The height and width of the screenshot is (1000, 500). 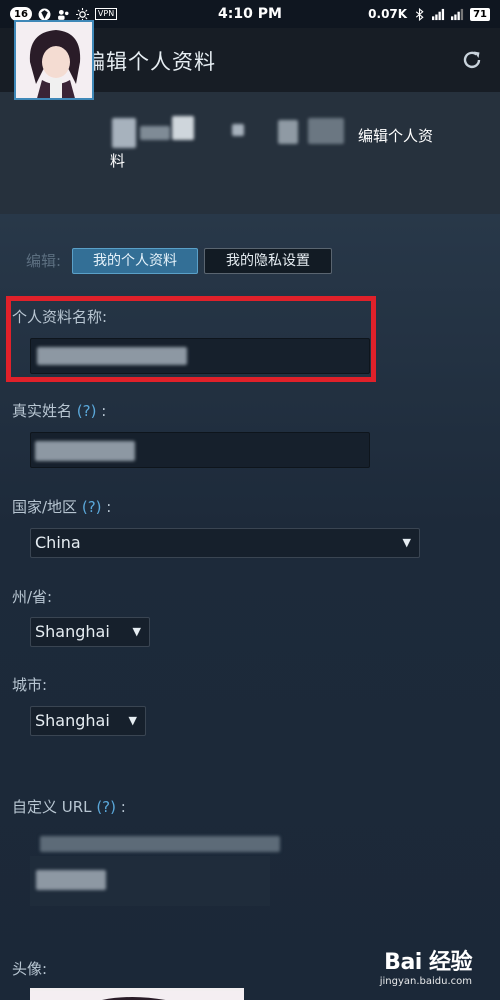 I want to click on profile-header, so click(x=250, y=153).